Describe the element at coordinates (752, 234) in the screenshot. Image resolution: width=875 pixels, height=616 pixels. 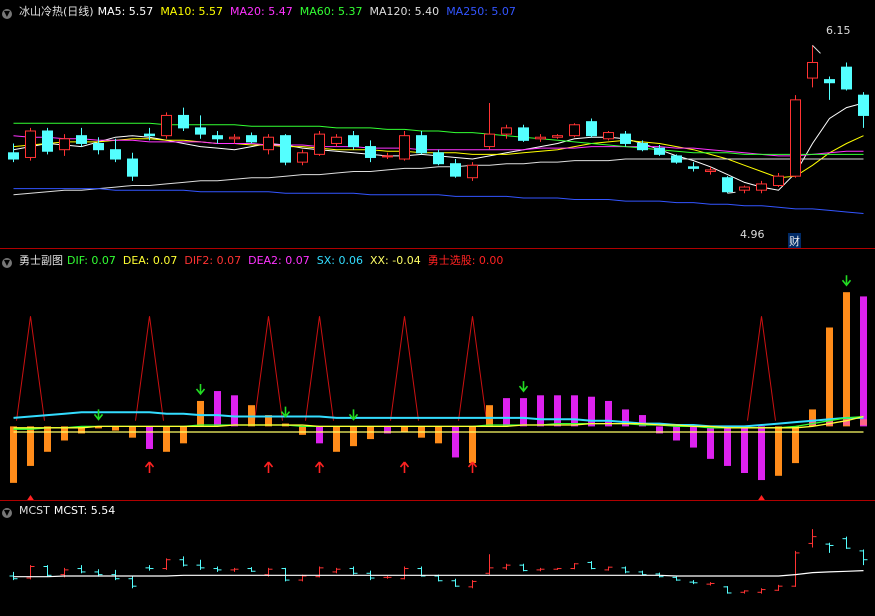
I see `low-price-label: 4.96` at that location.